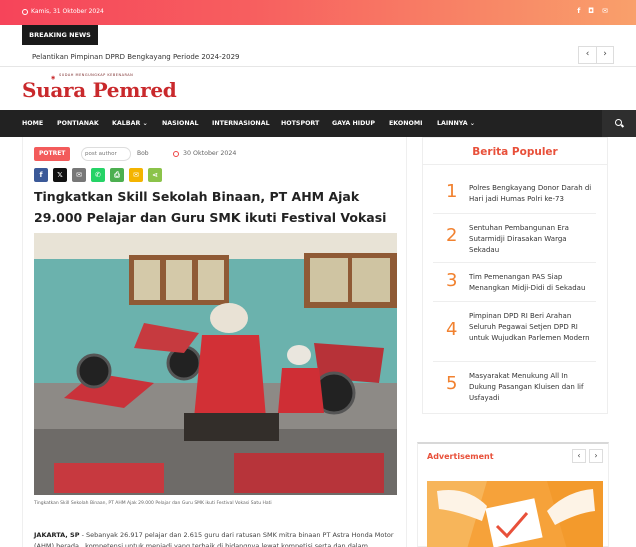  What do you see at coordinates (67, 11) in the screenshot?
I see `current-date-text: Kamis, 31 Oktober 2024` at bounding box center [67, 11].